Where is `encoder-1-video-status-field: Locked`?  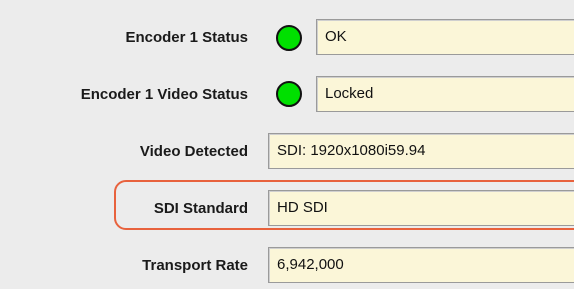
encoder-1-video-status-field: Locked is located at coordinates (445, 94).